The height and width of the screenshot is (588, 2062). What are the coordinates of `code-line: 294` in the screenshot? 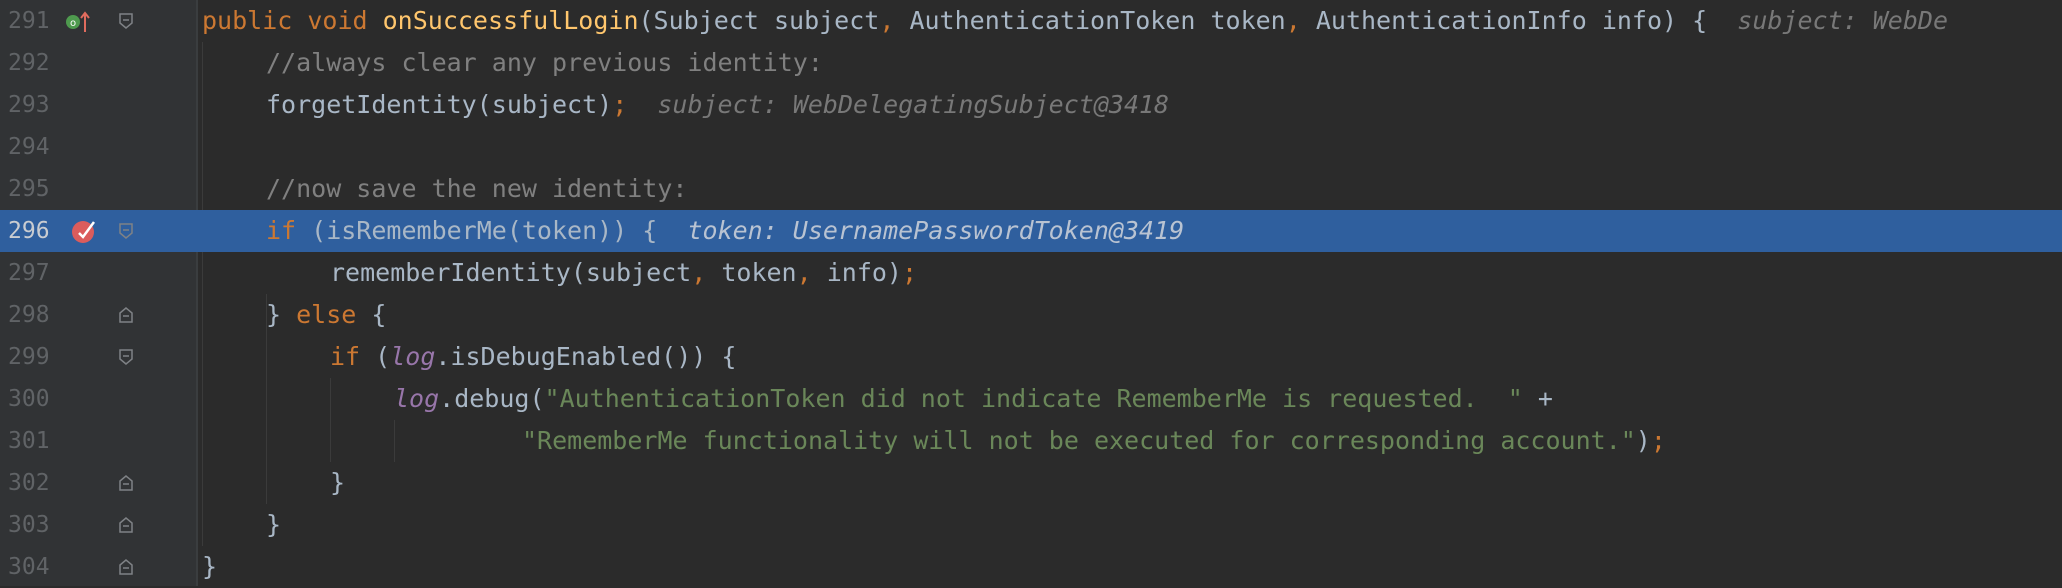 It's located at (1031, 147).